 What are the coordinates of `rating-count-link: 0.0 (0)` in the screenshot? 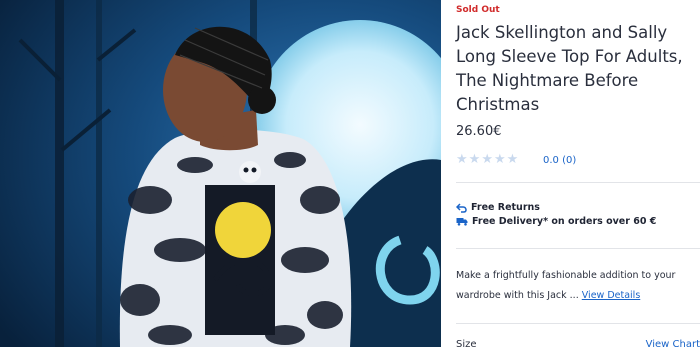 It's located at (559, 160).